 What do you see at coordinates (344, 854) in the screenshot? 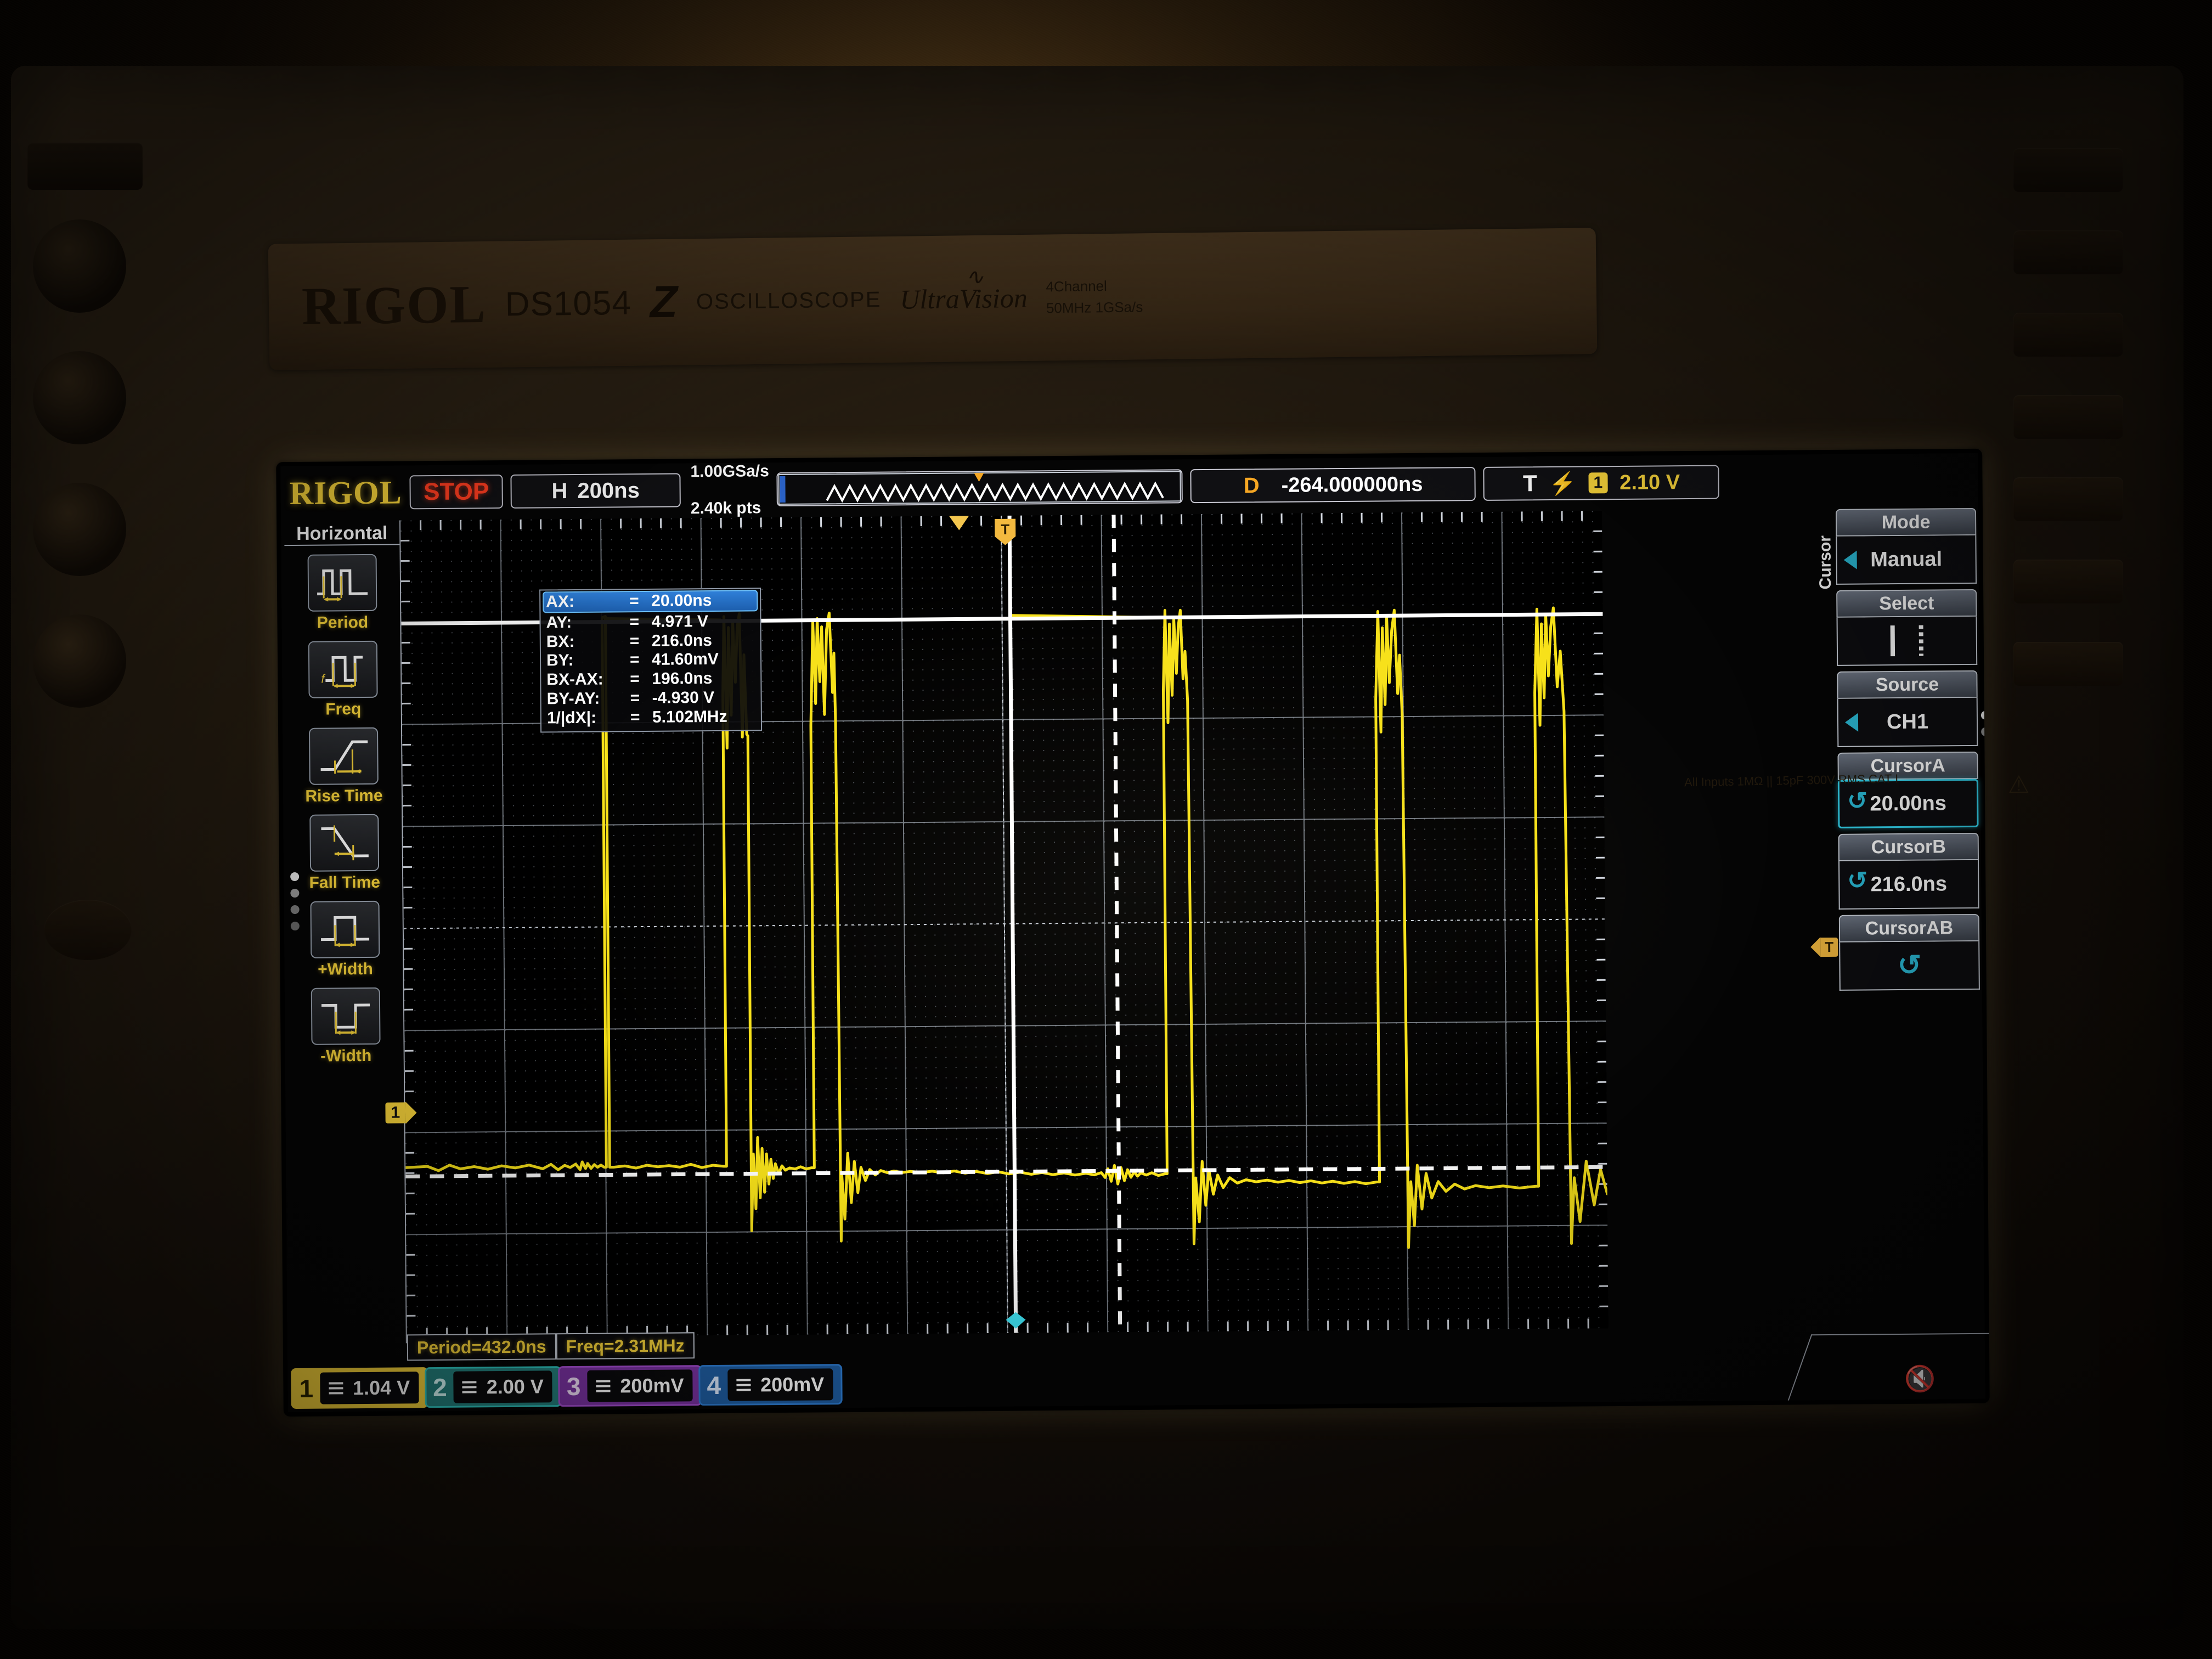
I see `measure-item-fall-time: Fall Time` at bounding box center [344, 854].